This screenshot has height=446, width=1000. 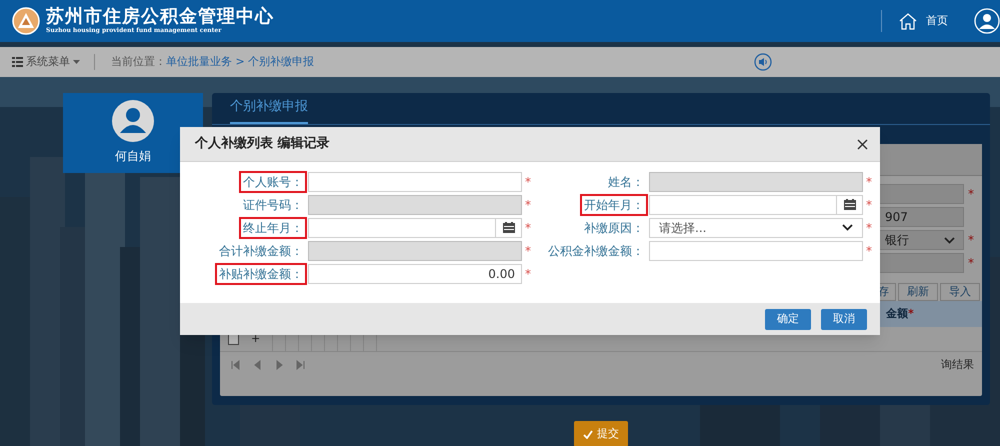 I want to click on list-icon, so click(x=17, y=62).